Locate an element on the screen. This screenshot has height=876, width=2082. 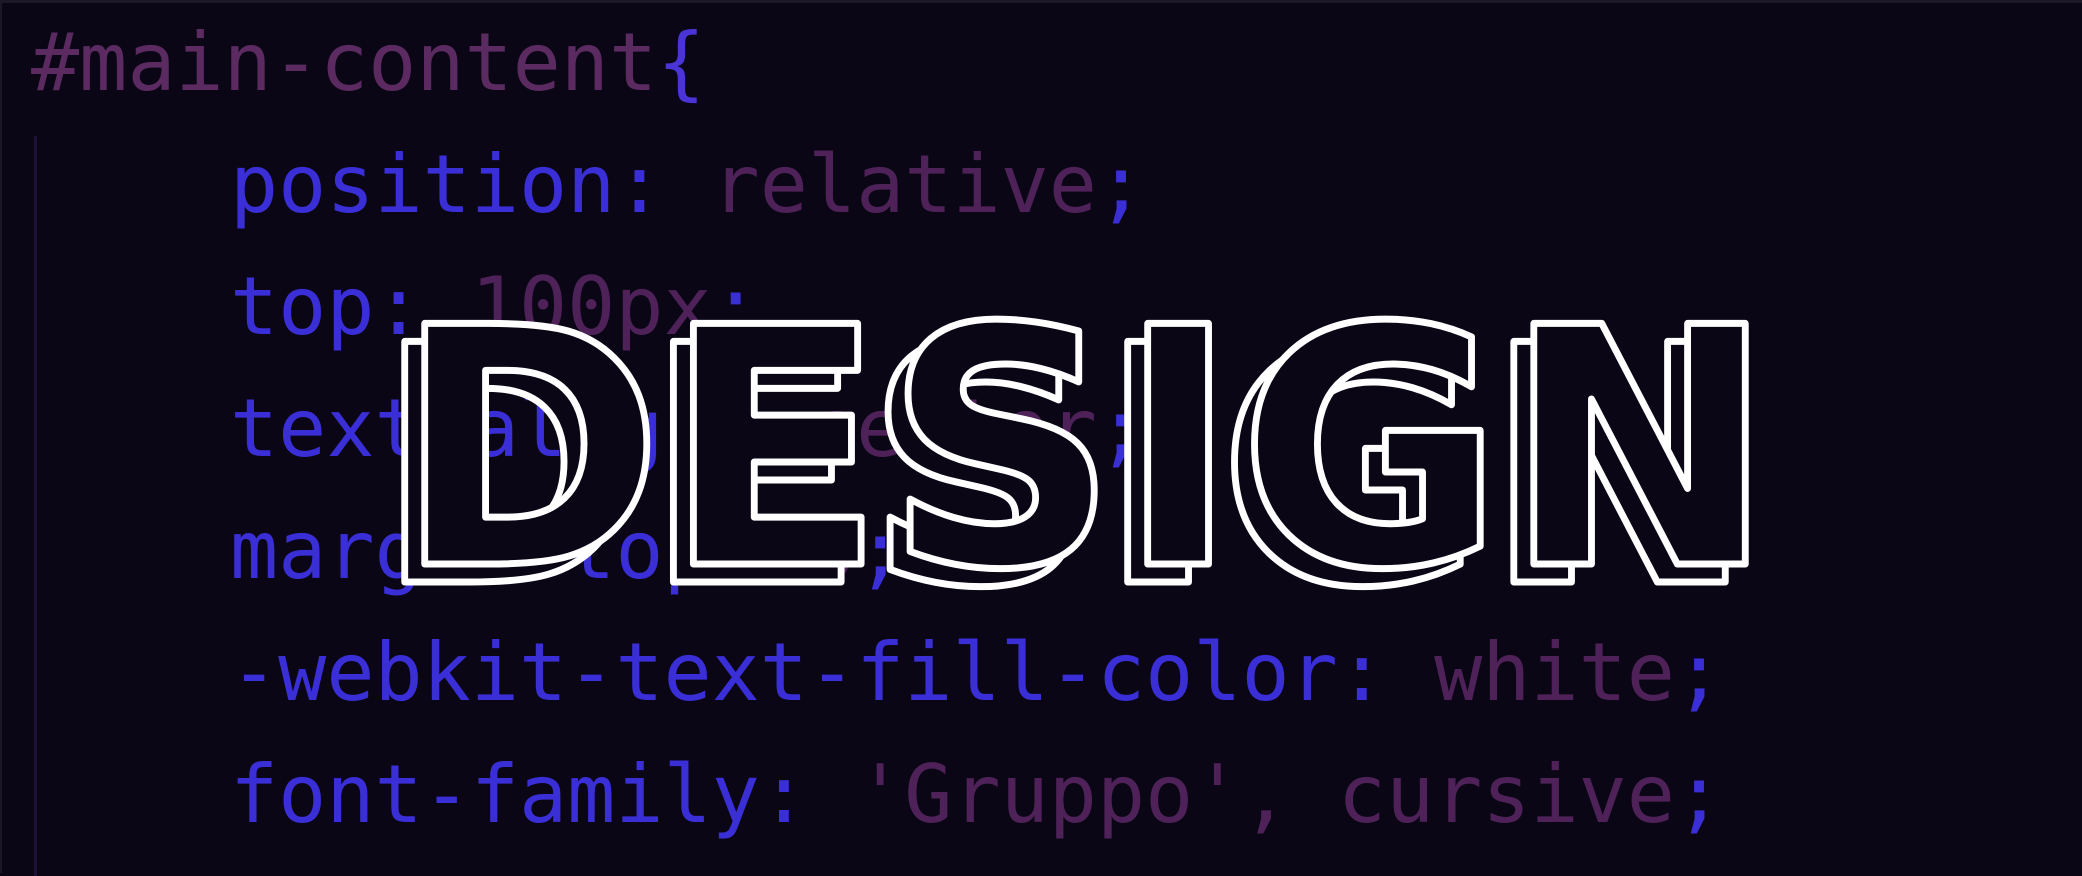
css-value: white is located at coordinates (1554, 672).